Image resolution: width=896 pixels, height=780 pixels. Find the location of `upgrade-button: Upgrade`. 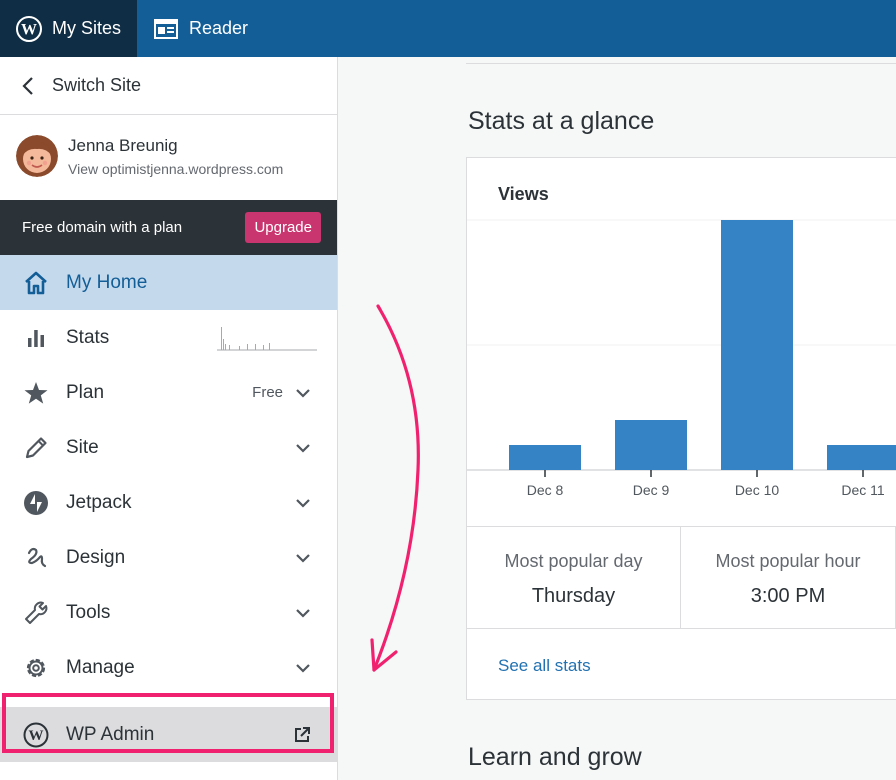

upgrade-button: Upgrade is located at coordinates (283, 227).